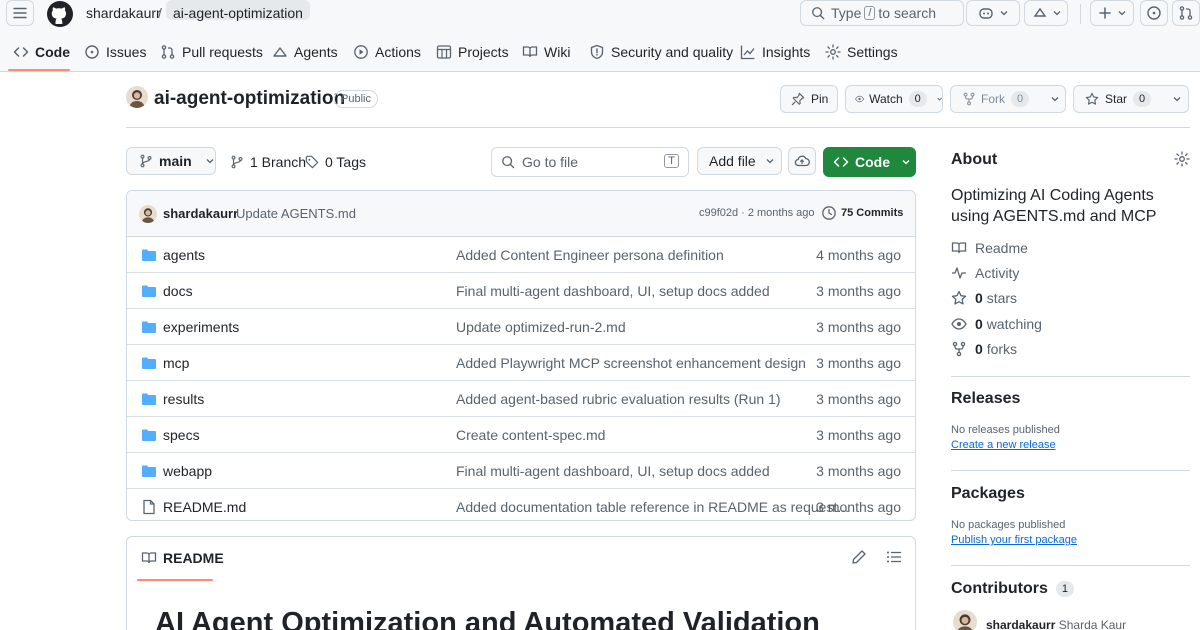  What do you see at coordinates (985, 399) in the screenshot?
I see `releases-title: Releases` at bounding box center [985, 399].